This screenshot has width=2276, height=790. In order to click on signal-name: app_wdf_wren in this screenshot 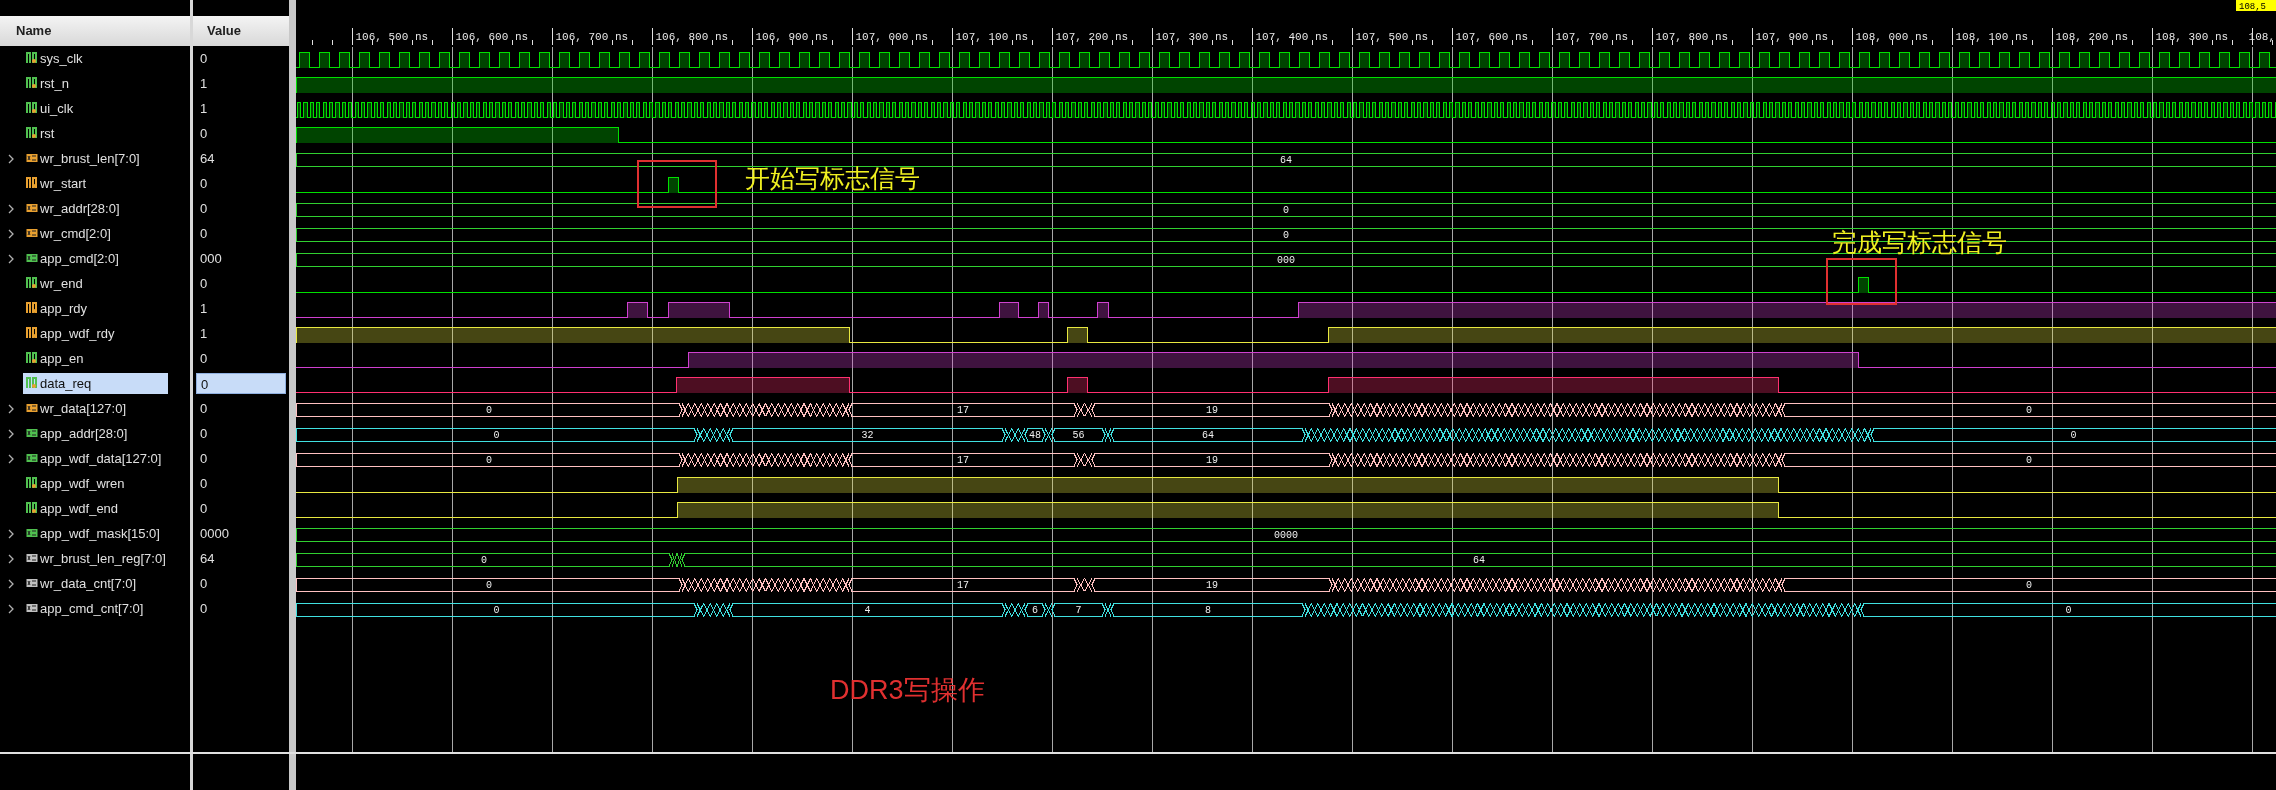, I will do `click(82, 483)`.